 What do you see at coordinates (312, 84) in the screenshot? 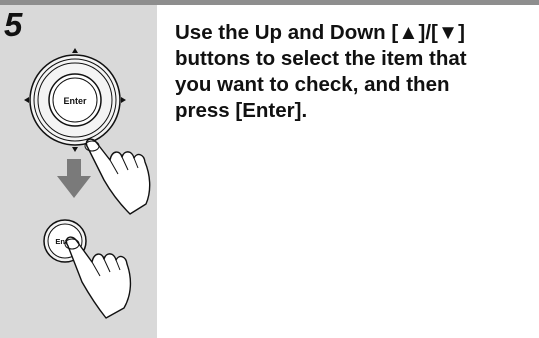
I see `instruction-line: you want to check, and then` at bounding box center [312, 84].